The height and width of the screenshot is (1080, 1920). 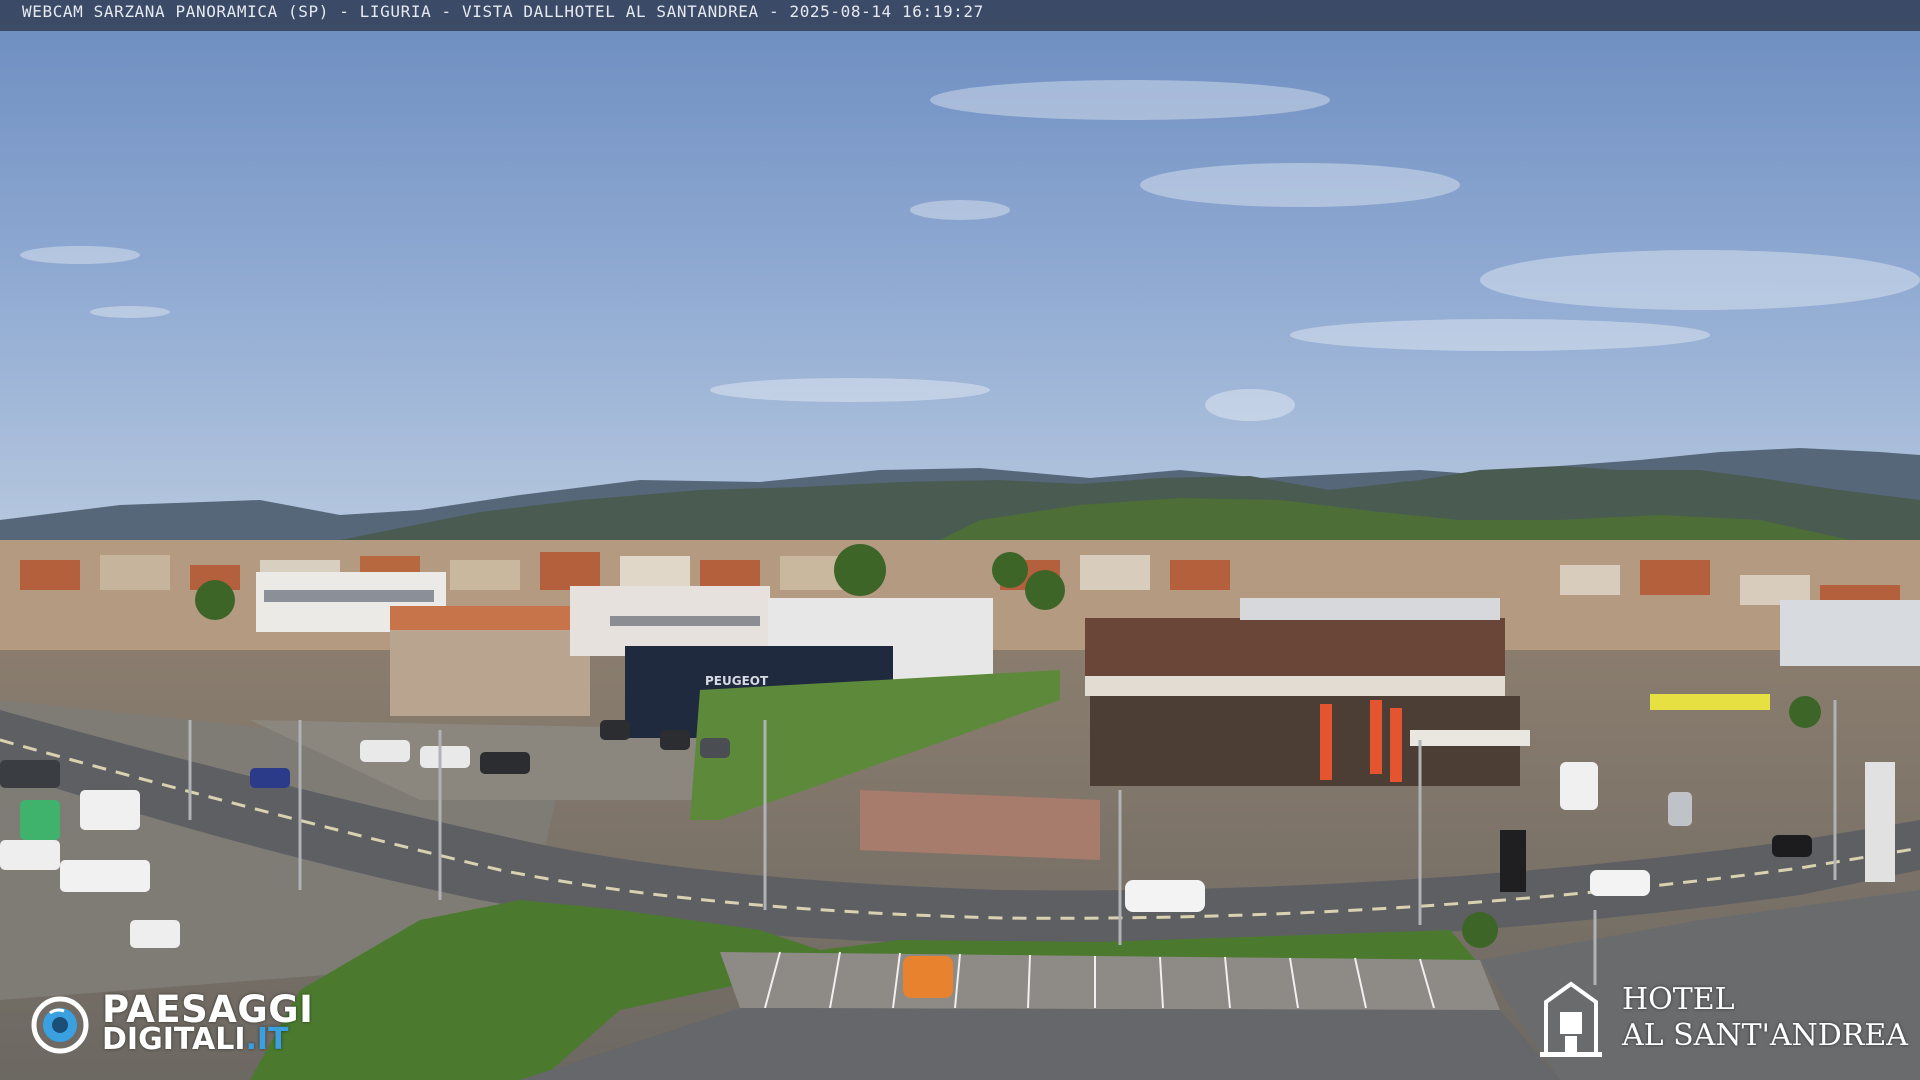 What do you see at coordinates (1710, 702) in the screenshot?
I see `yellow-banner` at bounding box center [1710, 702].